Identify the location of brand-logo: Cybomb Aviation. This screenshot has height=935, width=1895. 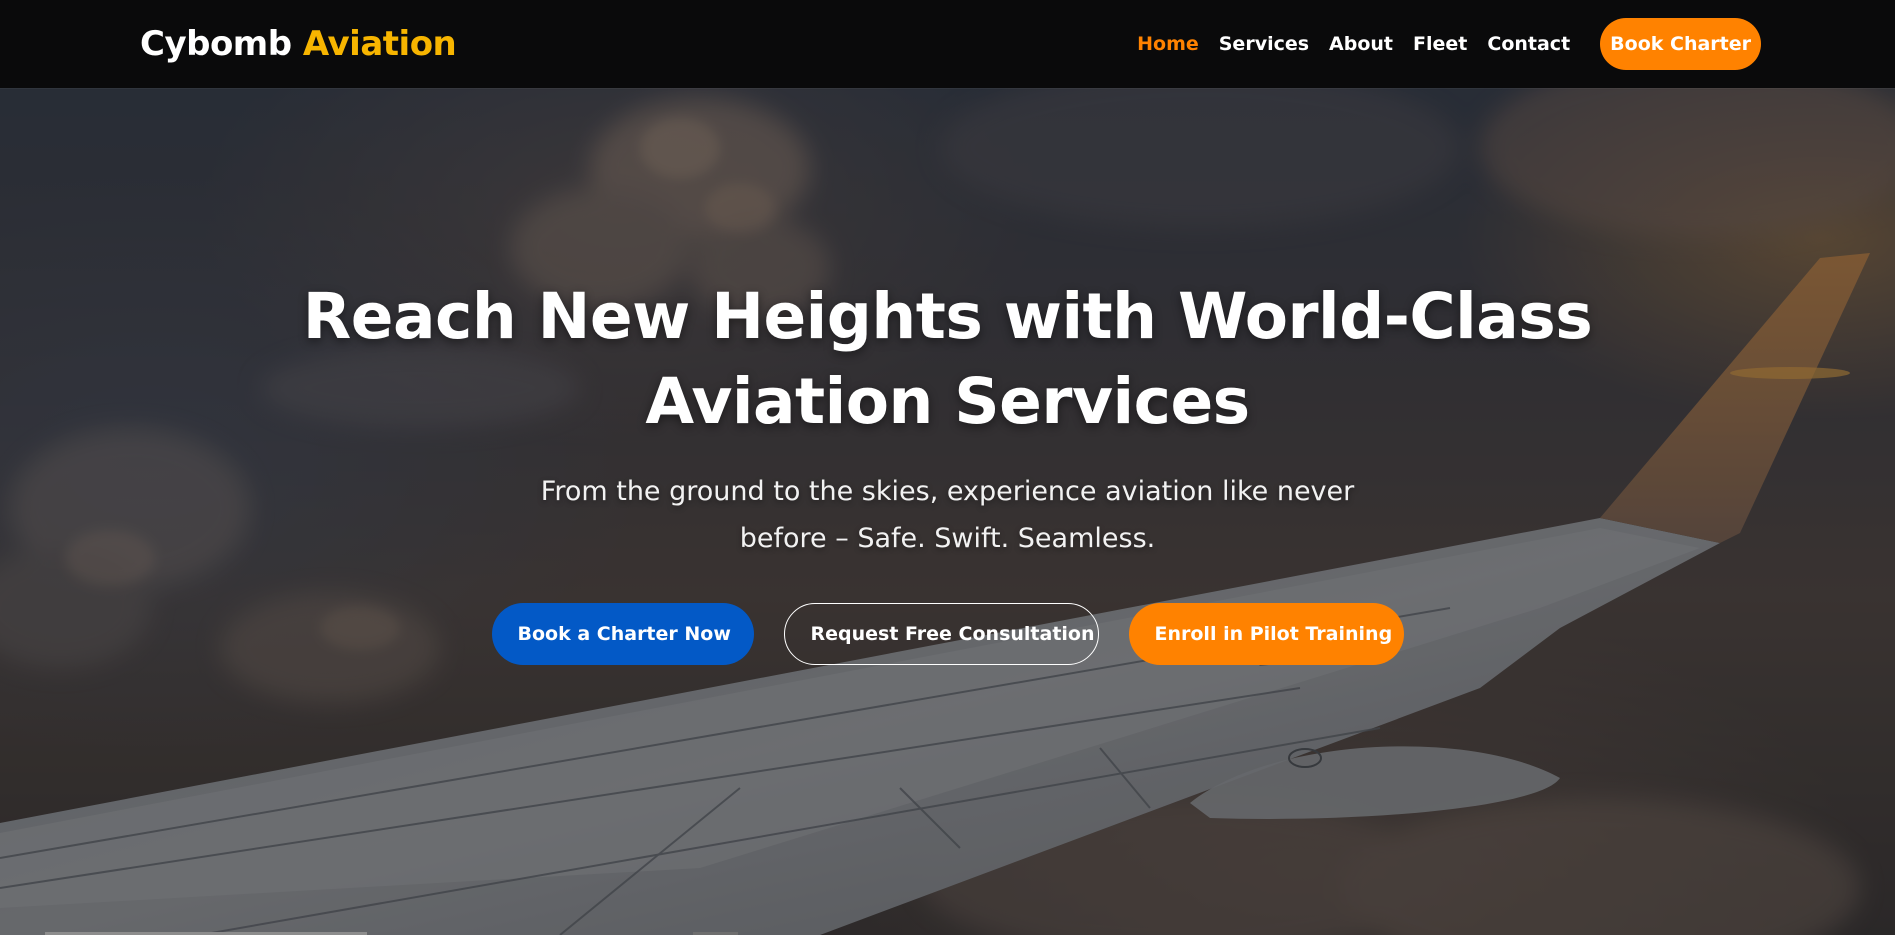
(298, 44).